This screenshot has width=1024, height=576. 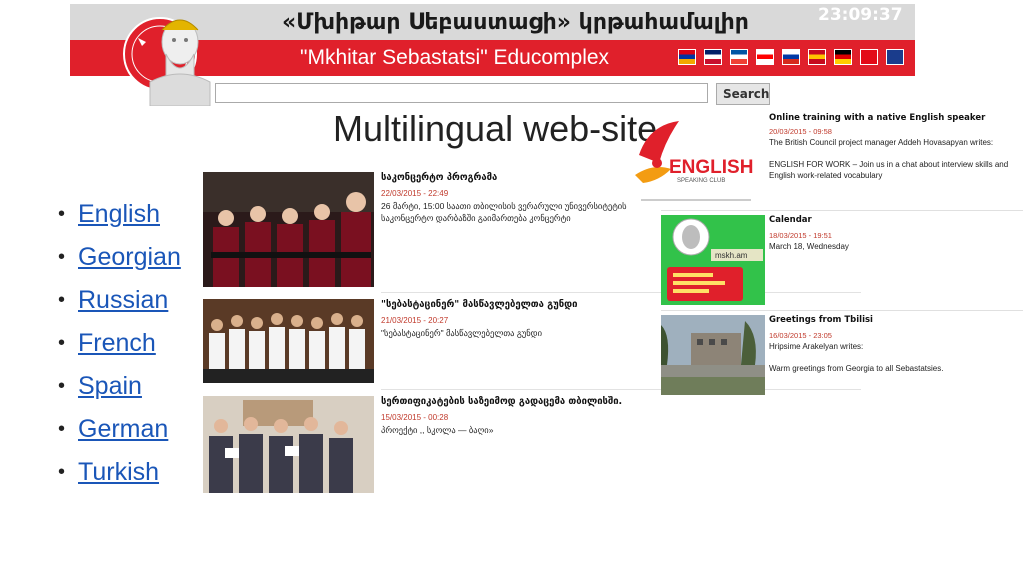 What do you see at coordinates (765, 57) in the screenshot?
I see `georgian-flag-icon` at bounding box center [765, 57].